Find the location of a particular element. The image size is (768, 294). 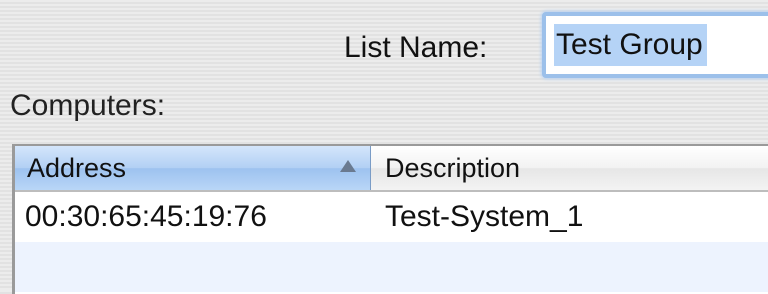

column-header-label: Address is located at coordinates (77, 167).